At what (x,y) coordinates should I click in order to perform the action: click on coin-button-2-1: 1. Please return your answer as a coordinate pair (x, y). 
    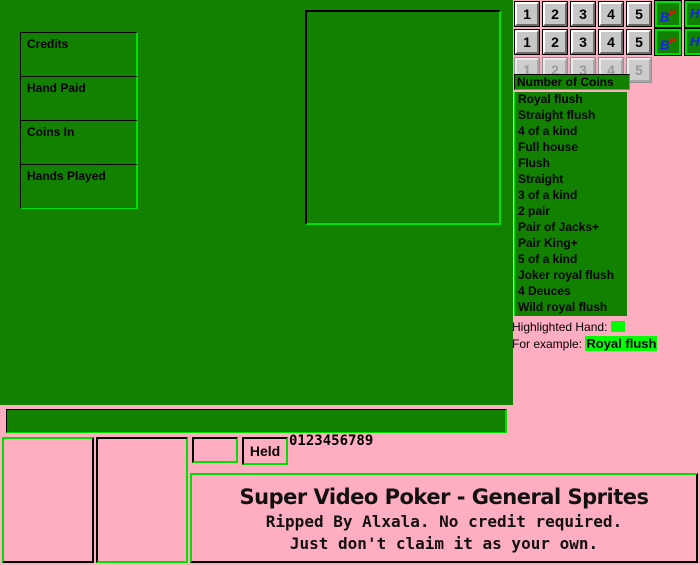
    Looking at the image, I should click on (527, 42).